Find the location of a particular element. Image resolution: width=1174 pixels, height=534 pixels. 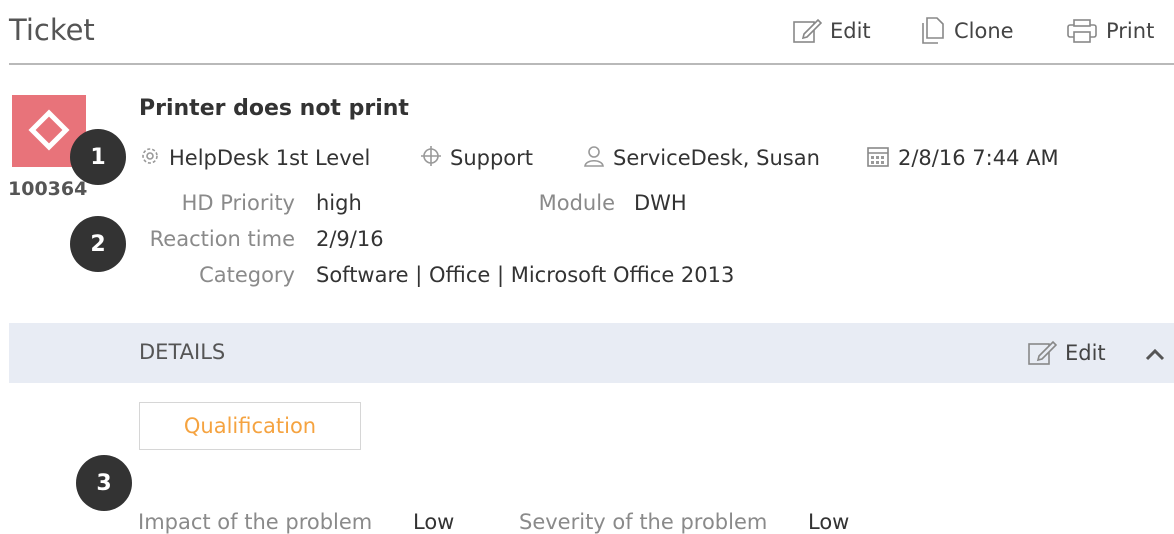

severity-value: Low is located at coordinates (829, 522).